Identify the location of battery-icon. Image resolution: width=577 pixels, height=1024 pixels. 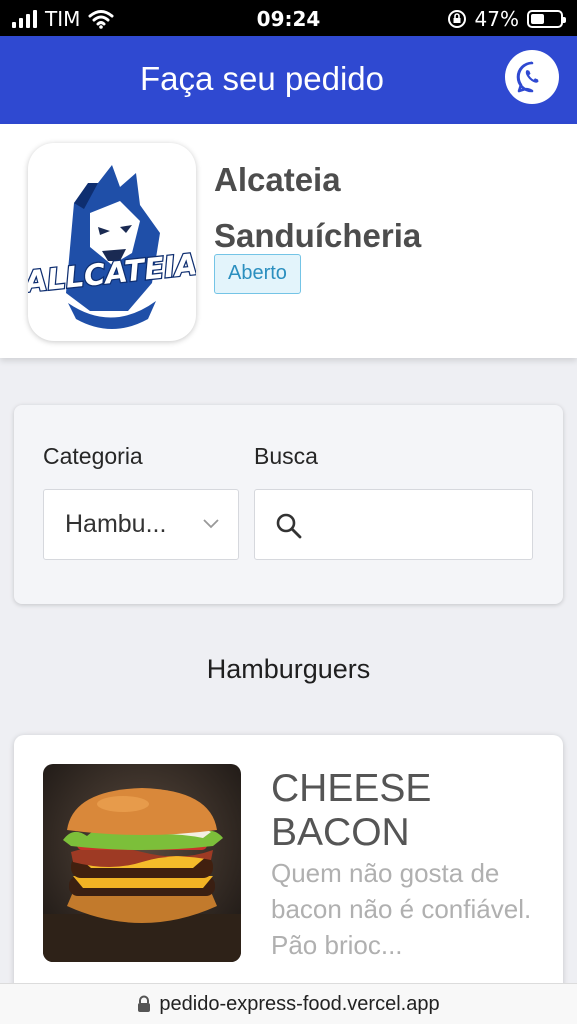
(546, 19).